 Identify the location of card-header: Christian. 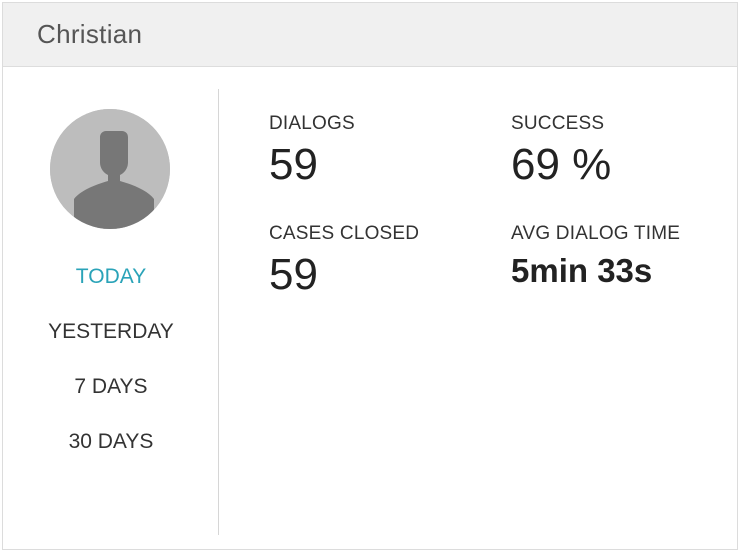
(370, 35).